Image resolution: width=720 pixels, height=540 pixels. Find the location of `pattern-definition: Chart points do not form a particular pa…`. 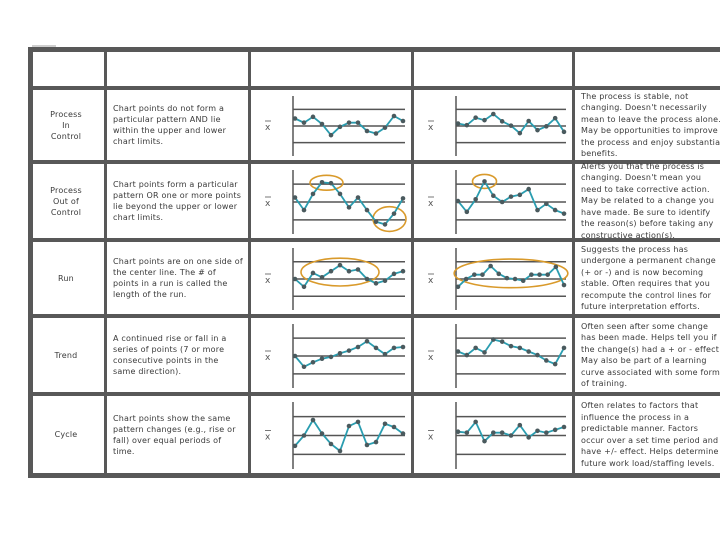

pattern-definition: Chart points do not form a particular pa… is located at coordinates (170, 125).